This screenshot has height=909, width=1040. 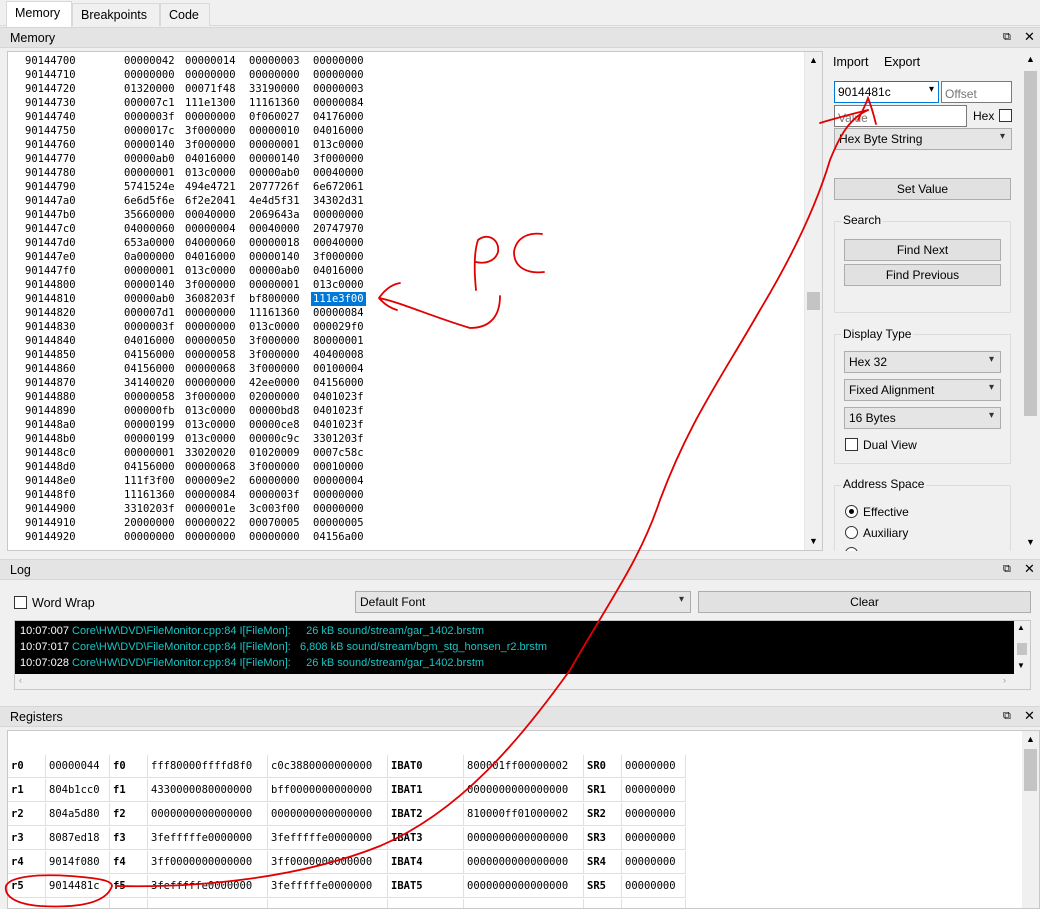 I want to click on memory-word: 04000060, so click(x=210, y=243).